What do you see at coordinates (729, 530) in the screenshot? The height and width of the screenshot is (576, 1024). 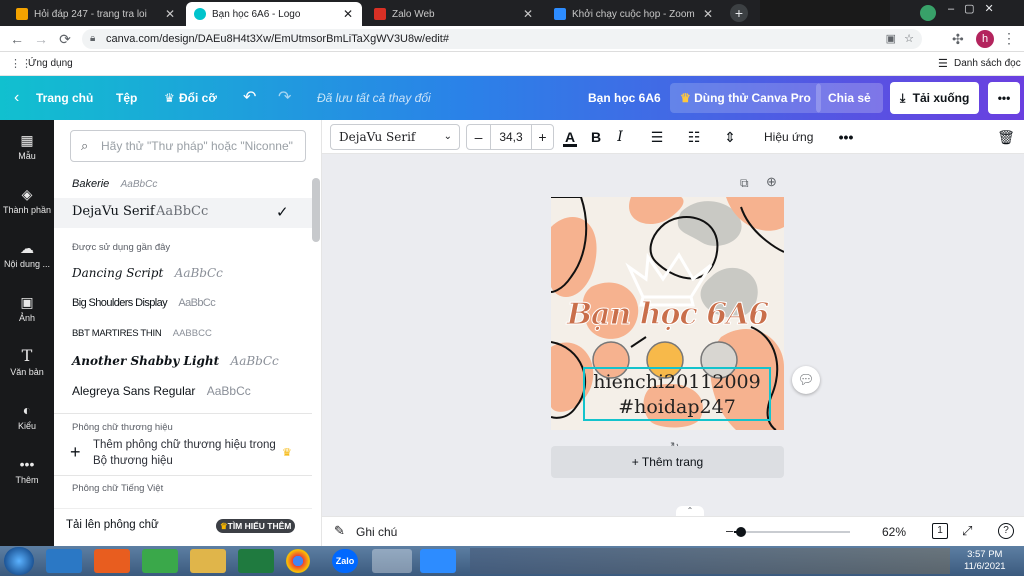 I see `zoom-out-icon: –` at bounding box center [729, 530].